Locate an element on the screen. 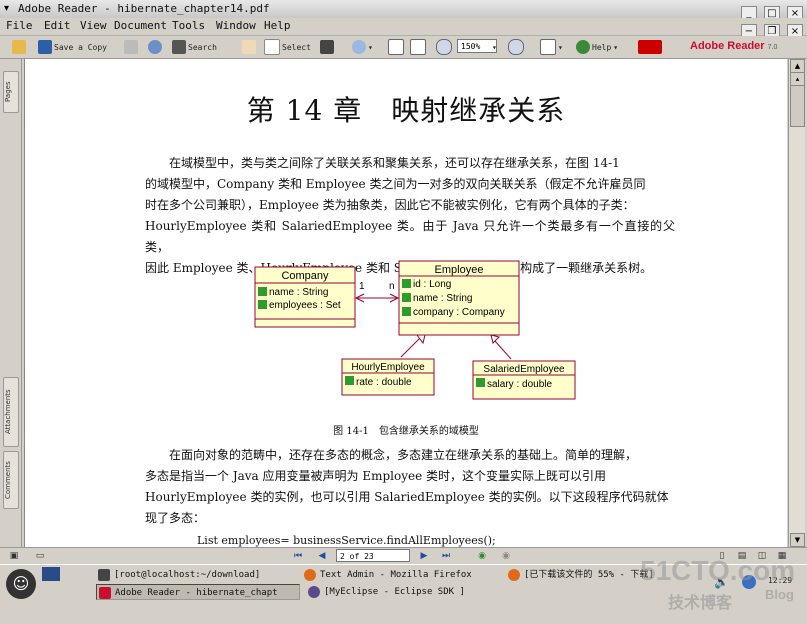  first-page-button: ⏮ is located at coordinates (298, 556).